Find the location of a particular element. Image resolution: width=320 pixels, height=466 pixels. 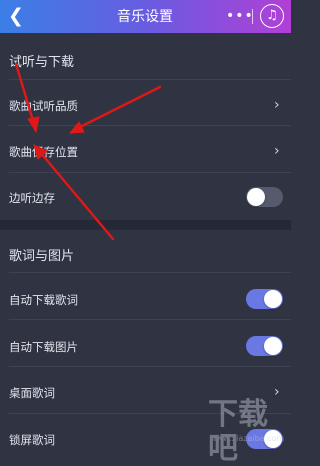

row-label-save-location: 歌曲保存位置 is located at coordinates (43, 152).